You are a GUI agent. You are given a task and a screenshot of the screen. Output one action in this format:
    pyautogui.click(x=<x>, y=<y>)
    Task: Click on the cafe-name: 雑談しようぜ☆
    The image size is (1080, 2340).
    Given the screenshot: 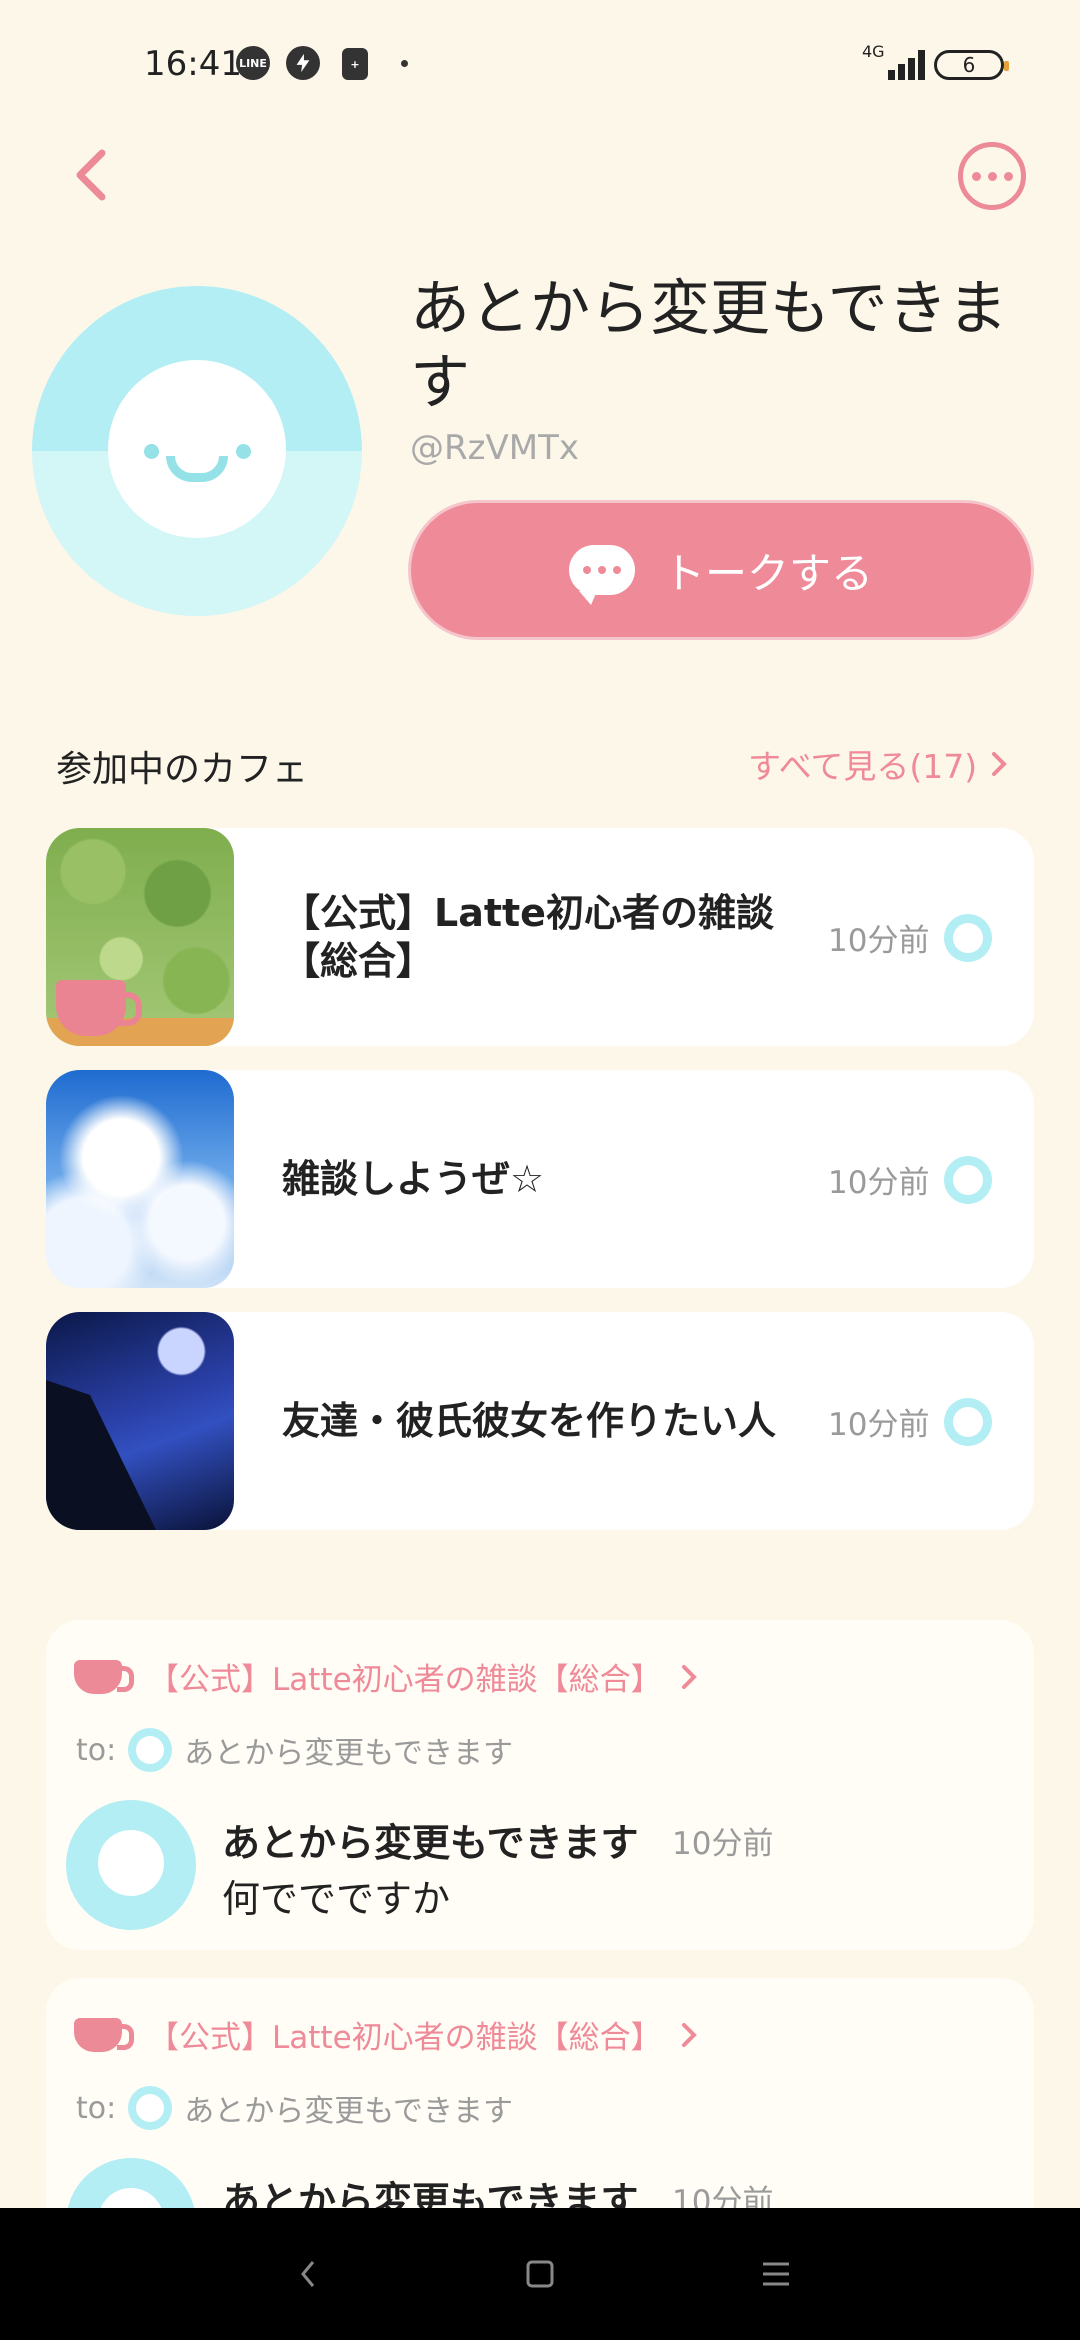 What is the action you would take?
    pyautogui.click(x=413, y=1179)
    